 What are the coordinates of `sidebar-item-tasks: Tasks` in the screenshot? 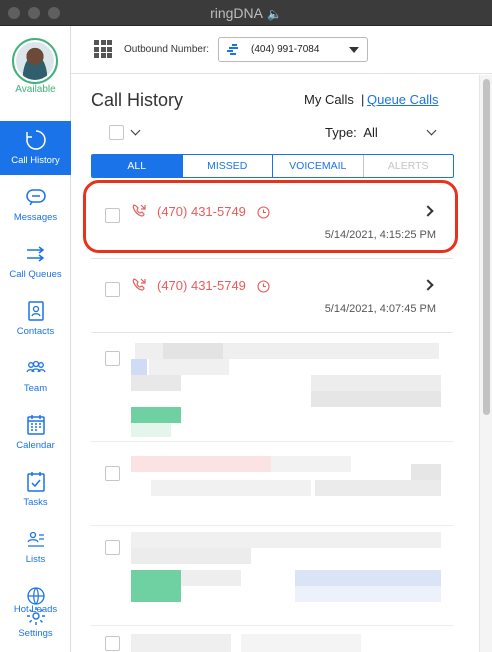 It's located at (35, 490).